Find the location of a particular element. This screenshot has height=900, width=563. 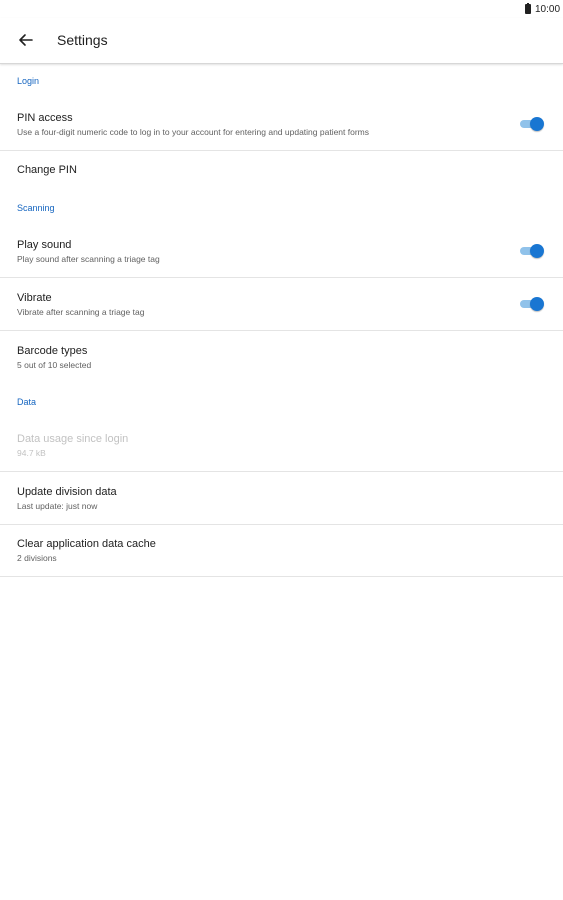

section-header-login: Login is located at coordinates (28, 81).